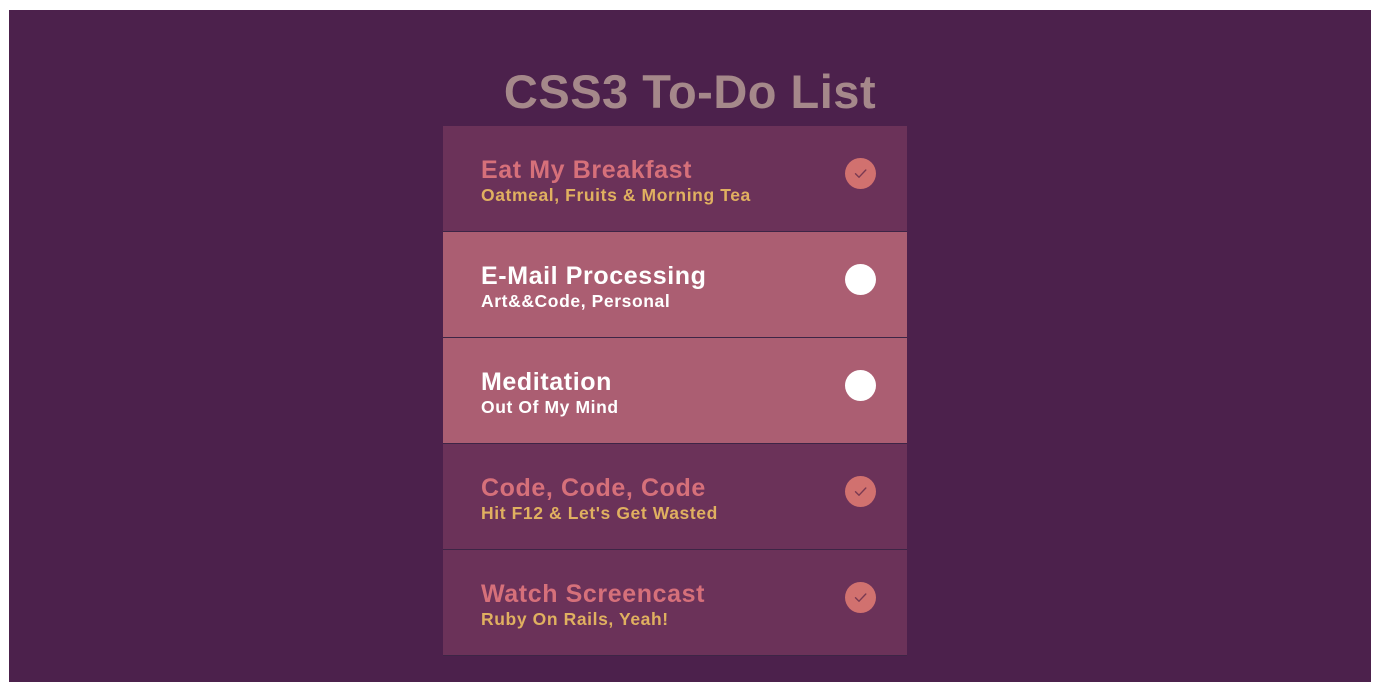  What do you see at coordinates (546, 382) in the screenshot?
I see `todo-title: Meditation` at bounding box center [546, 382].